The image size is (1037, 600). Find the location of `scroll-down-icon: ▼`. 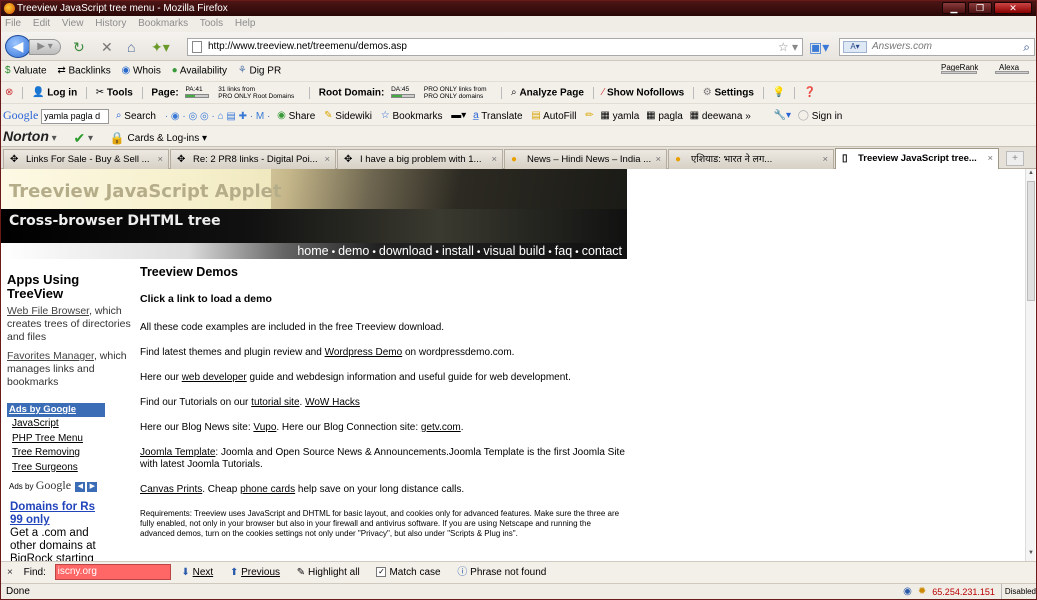

scroll-down-icon: ▼ is located at coordinates (1031, 555).